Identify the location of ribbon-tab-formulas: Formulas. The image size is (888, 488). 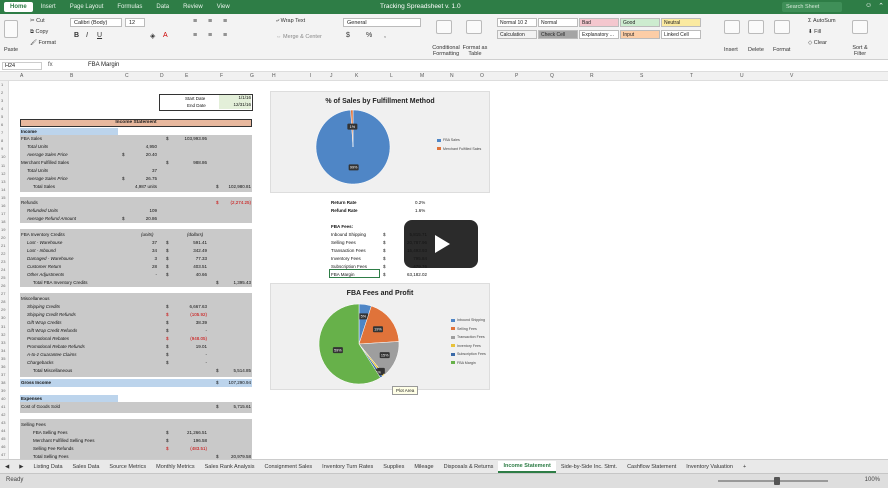
(129, 7).